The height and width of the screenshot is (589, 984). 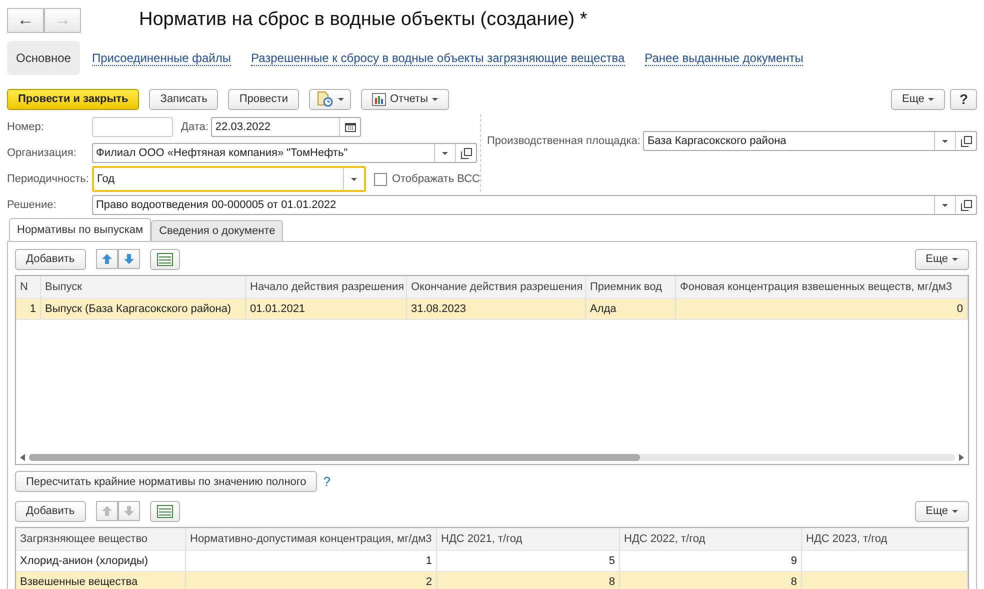 What do you see at coordinates (42, 153) in the screenshot?
I see `field-label: Организация:` at bounding box center [42, 153].